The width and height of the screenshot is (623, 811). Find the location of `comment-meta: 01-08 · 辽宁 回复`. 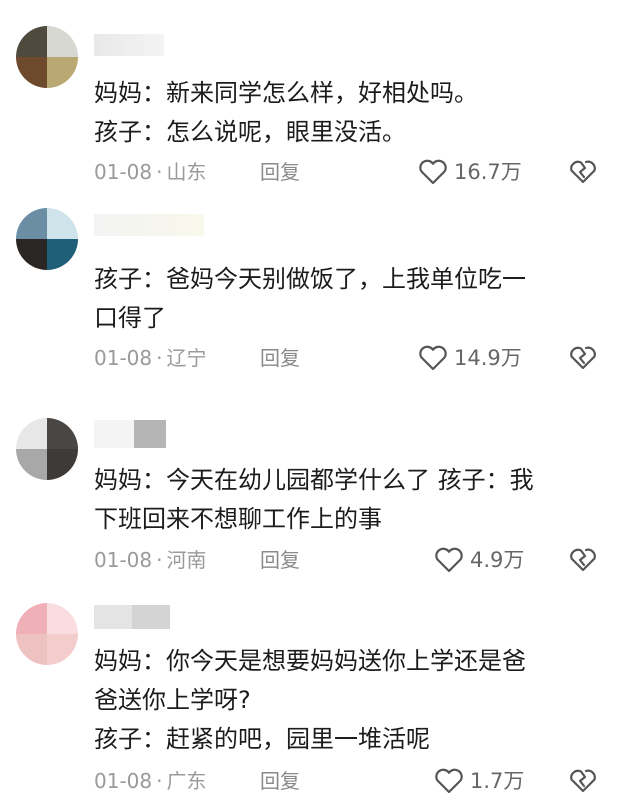

comment-meta: 01-08 · 辽宁 回复 is located at coordinates (244, 358).